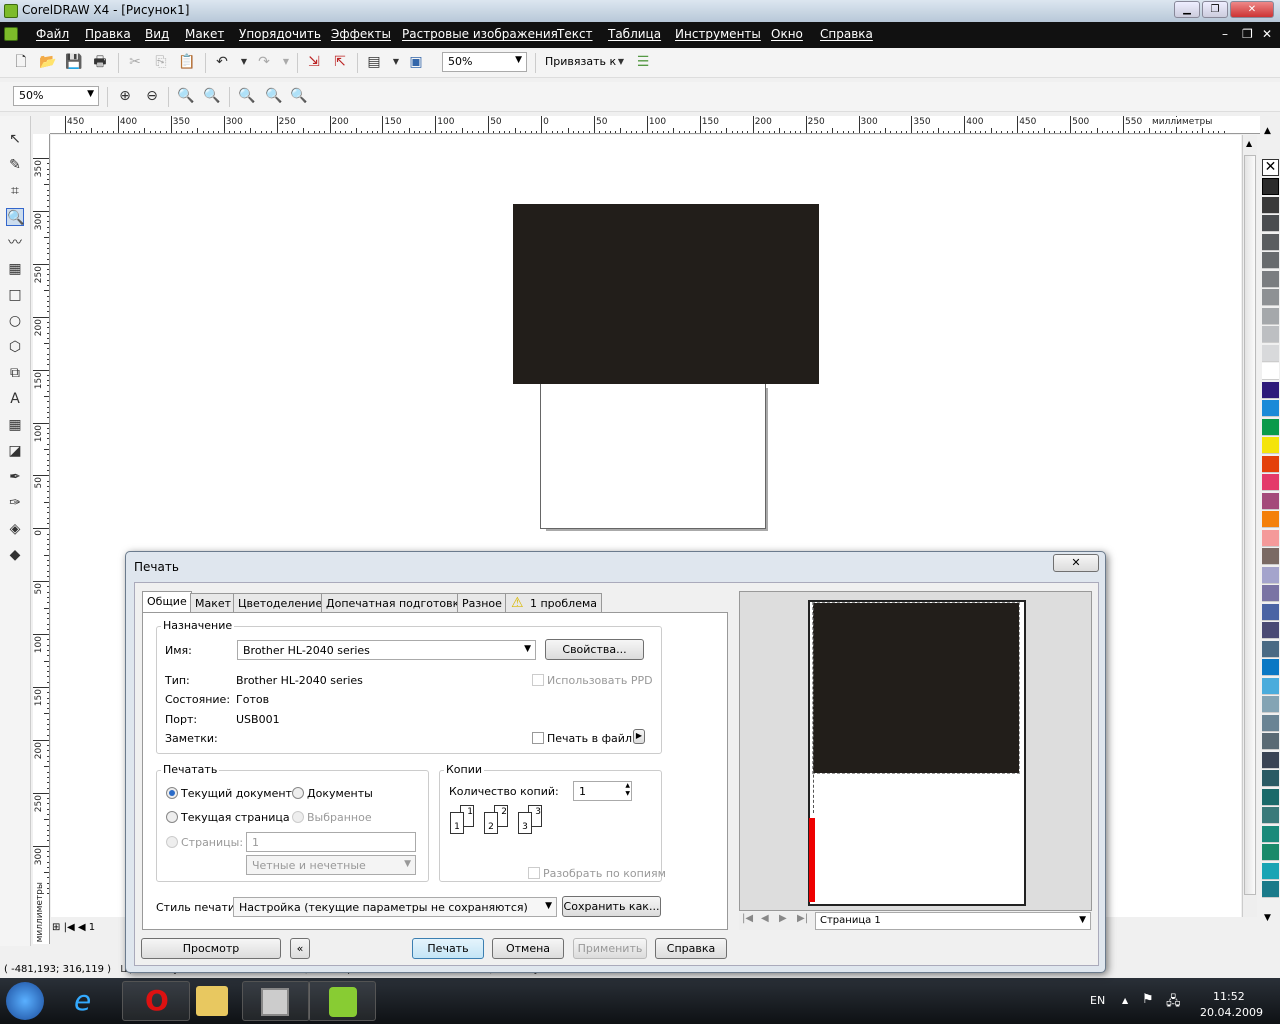 This screenshot has width=1280, height=1024. Describe the element at coordinates (298, 817) in the screenshot. I see `selection-radio` at that location.